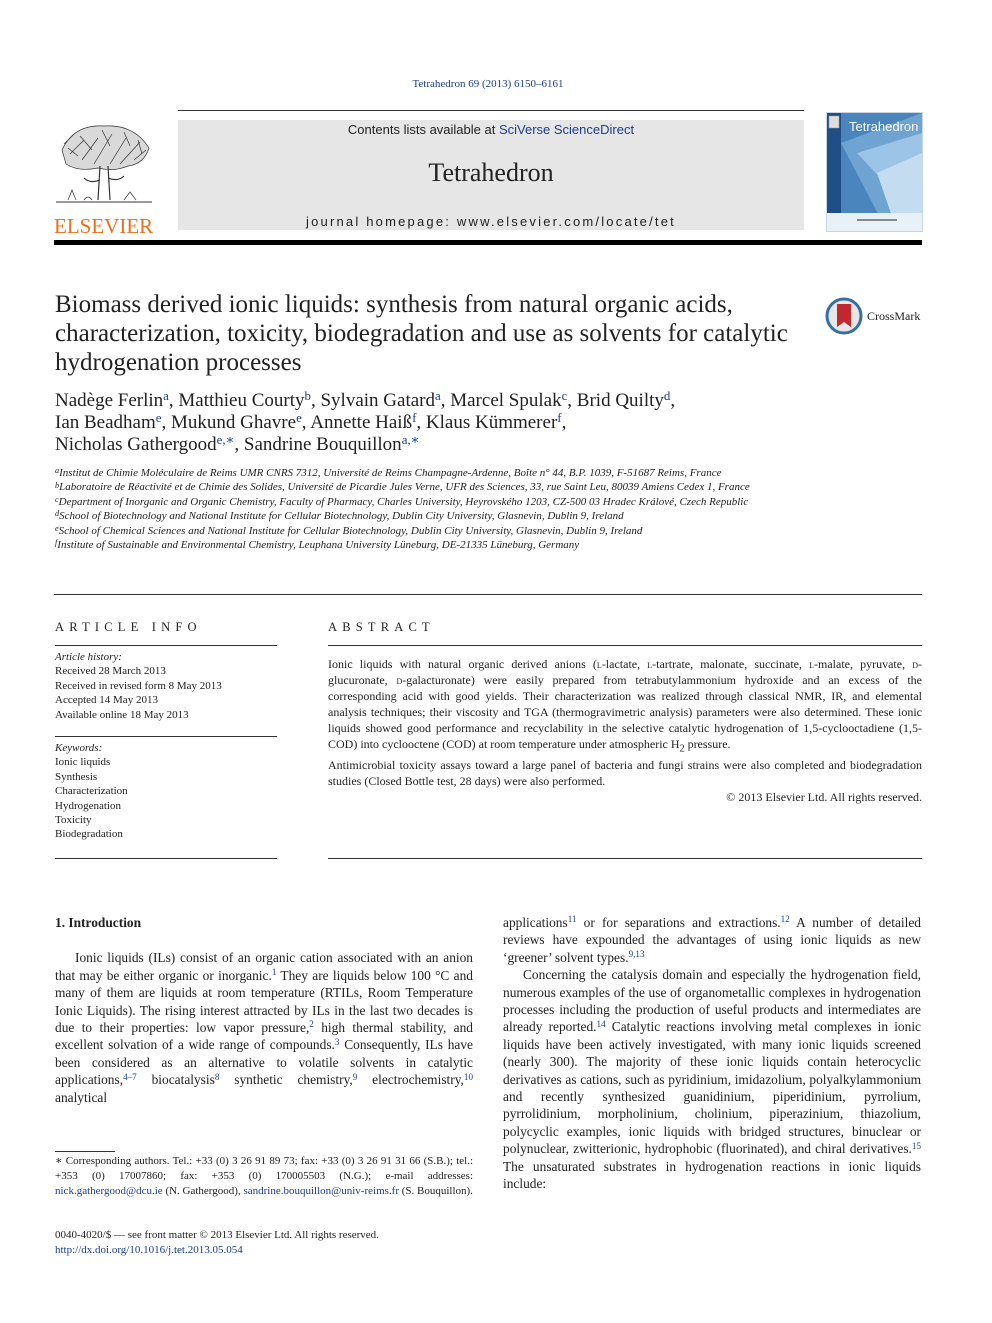 Image resolution: width=992 pixels, height=1323 pixels. Describe the element at coordinates (108, 421) in the screenshot. I see `author: Ian Beadhame` at that location.